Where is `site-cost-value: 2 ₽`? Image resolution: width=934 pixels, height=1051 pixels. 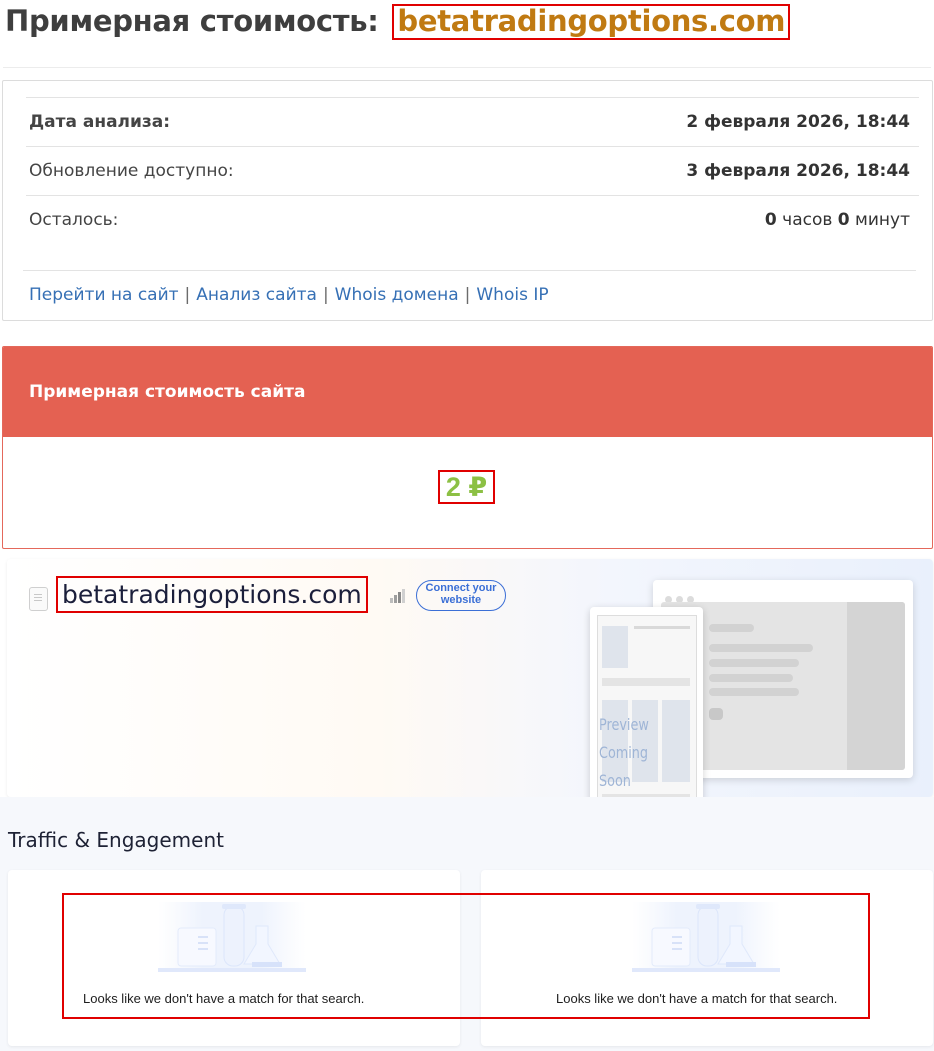 site-cost-value: 2 ₽ is located at coordinates (466, 487).